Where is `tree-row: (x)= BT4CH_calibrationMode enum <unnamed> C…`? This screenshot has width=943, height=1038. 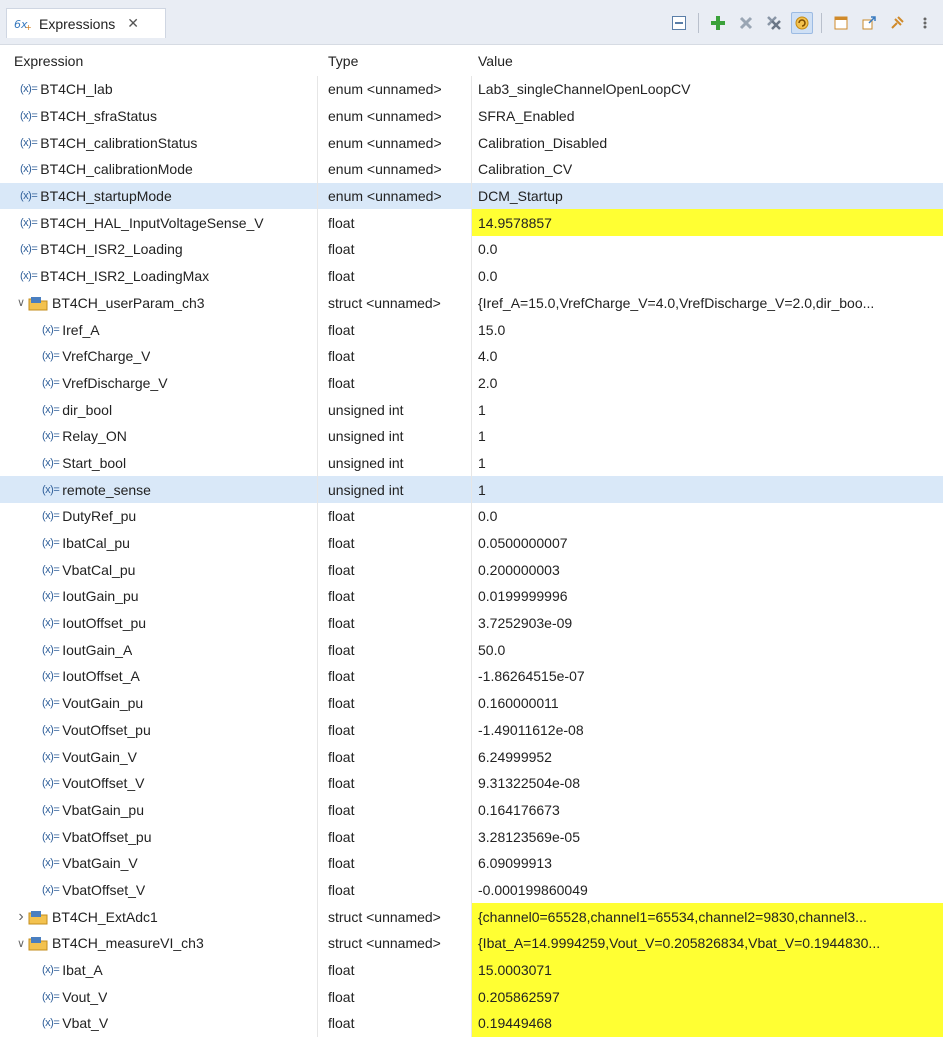
tree-row: (x)= BT4CH_calibrationMode enum <unnamed> C… is located at coordinates (471, 169).